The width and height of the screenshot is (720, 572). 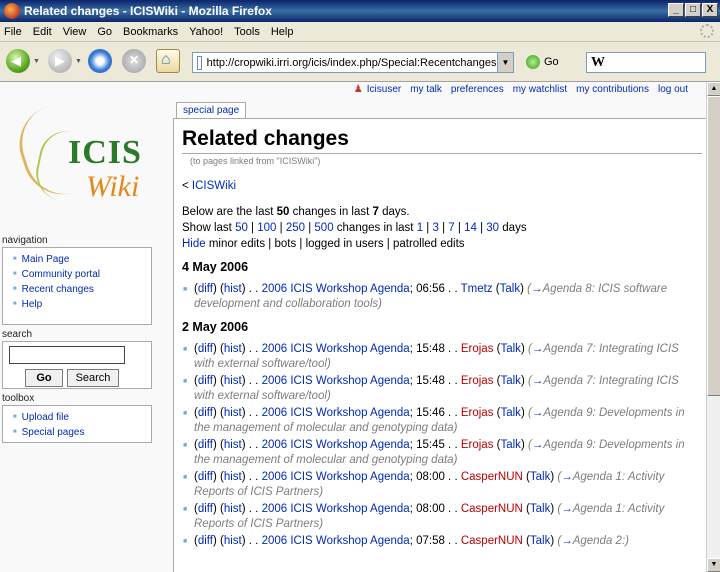 I want to click on back-dropdown-icon: ▼, so click(x=36, y=61).